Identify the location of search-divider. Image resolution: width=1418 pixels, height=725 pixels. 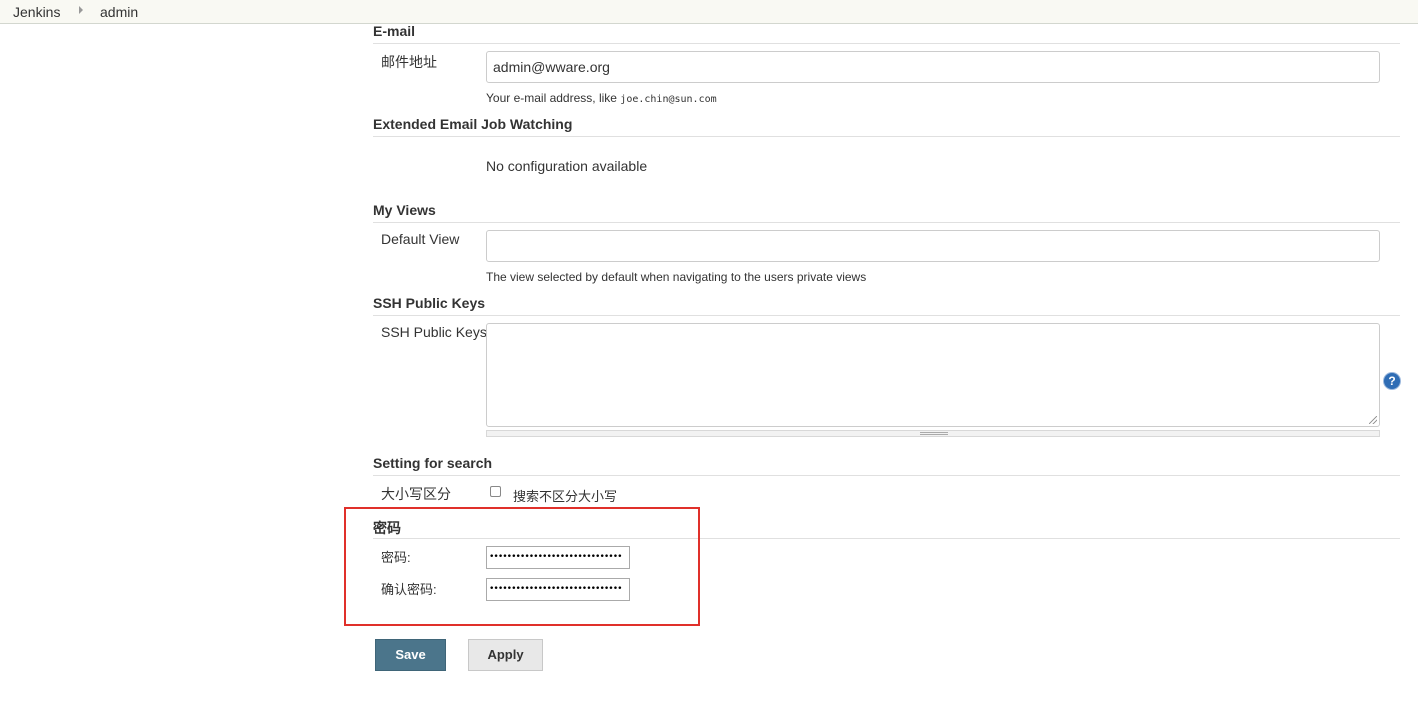
(886, 475).